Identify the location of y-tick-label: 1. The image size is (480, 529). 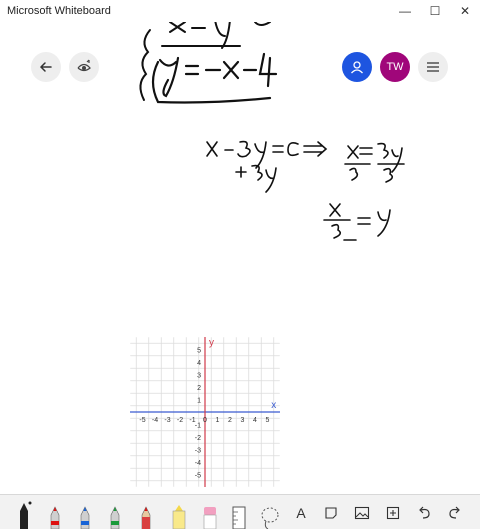
(199, 401).